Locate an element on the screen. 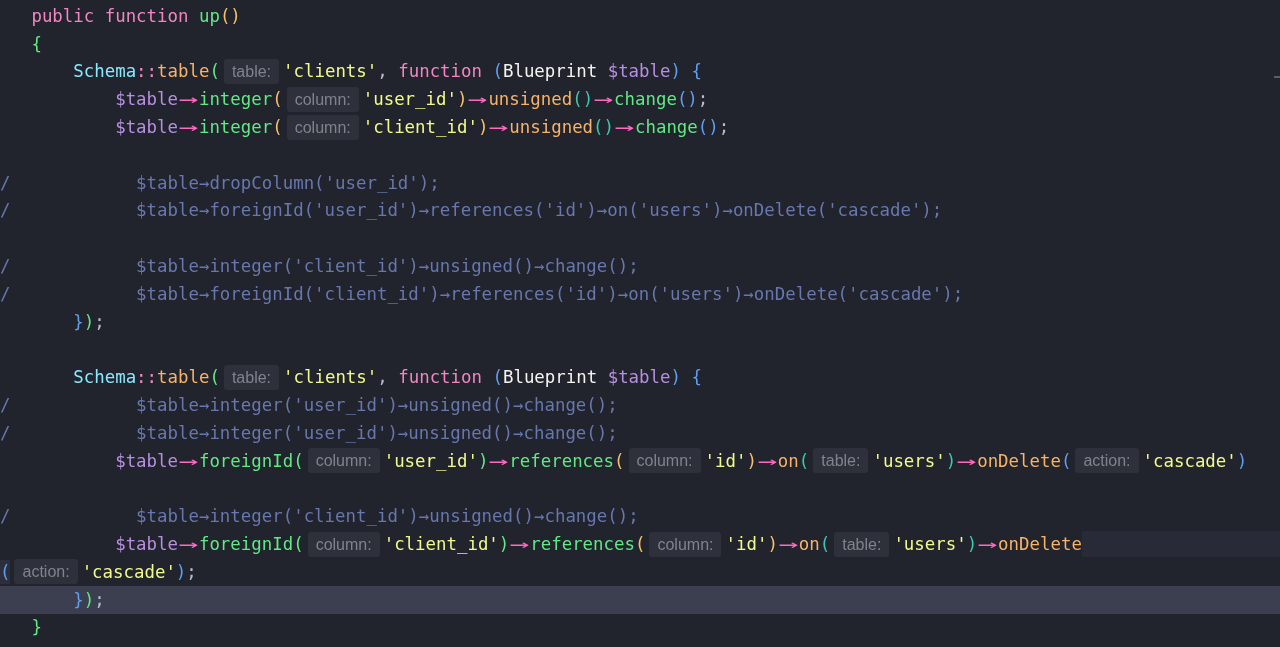  code-text: } is located at coordinates (36, 628).